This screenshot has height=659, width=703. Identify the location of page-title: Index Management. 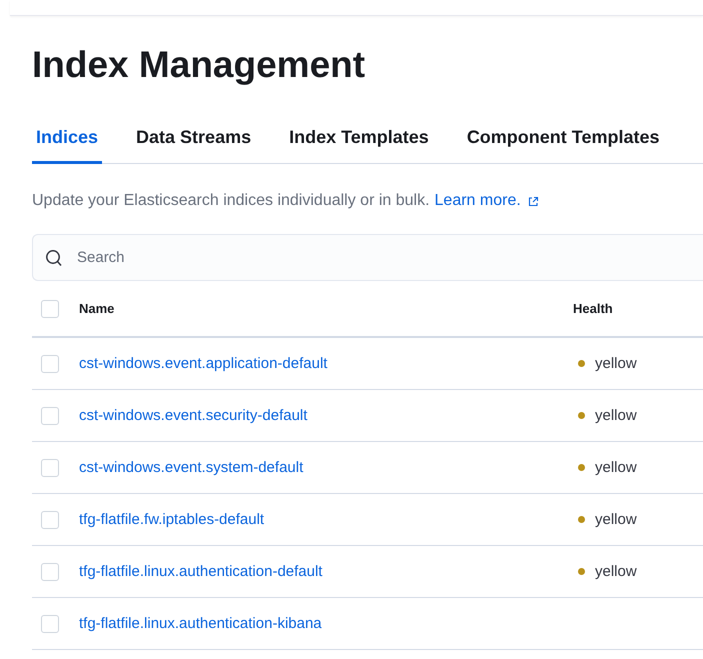
(199, 65).